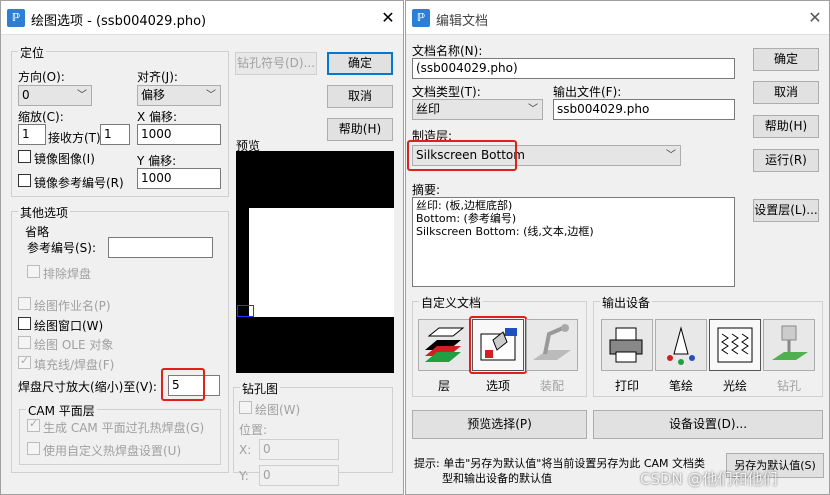  Describe the element at coordinates (41, 77) in the screenshot. I see `direction-label: 方向(O):` at that location.